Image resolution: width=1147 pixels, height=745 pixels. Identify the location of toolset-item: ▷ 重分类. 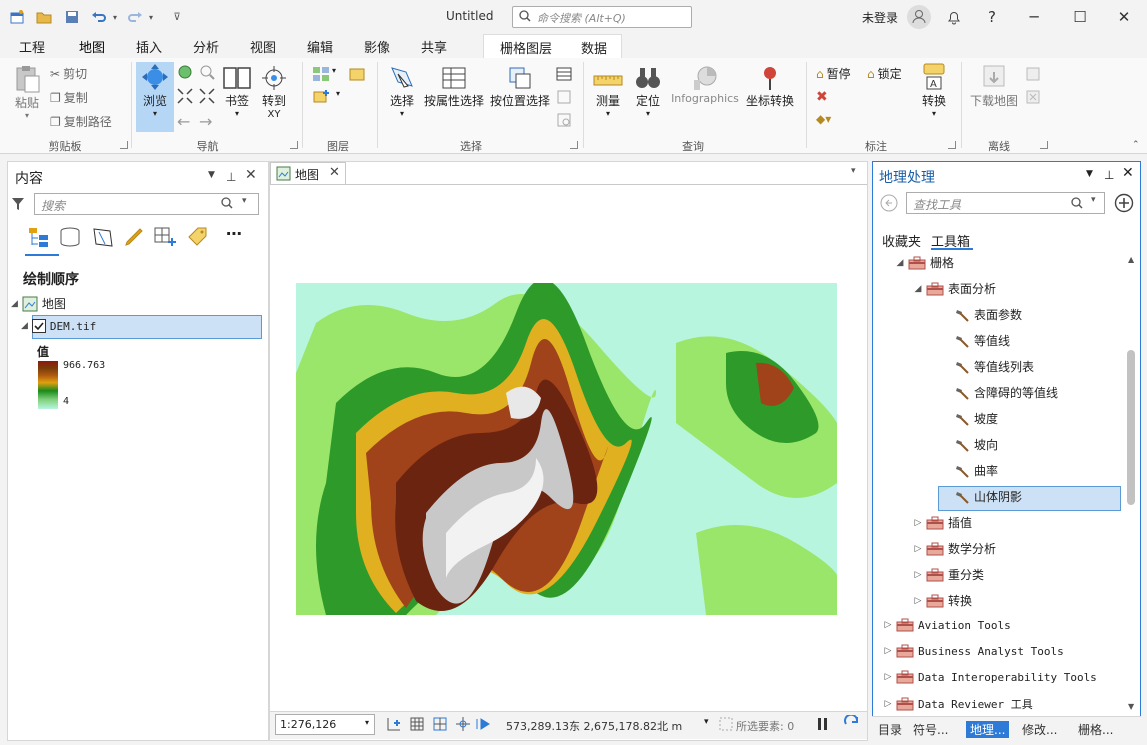
(947, 574).